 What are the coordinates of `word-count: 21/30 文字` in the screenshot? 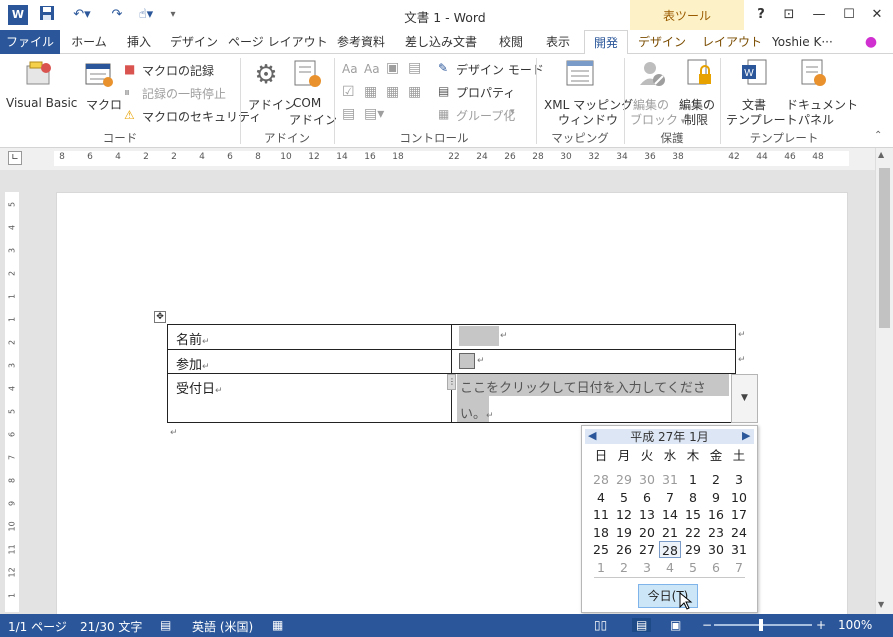 It's located at (111, 626).